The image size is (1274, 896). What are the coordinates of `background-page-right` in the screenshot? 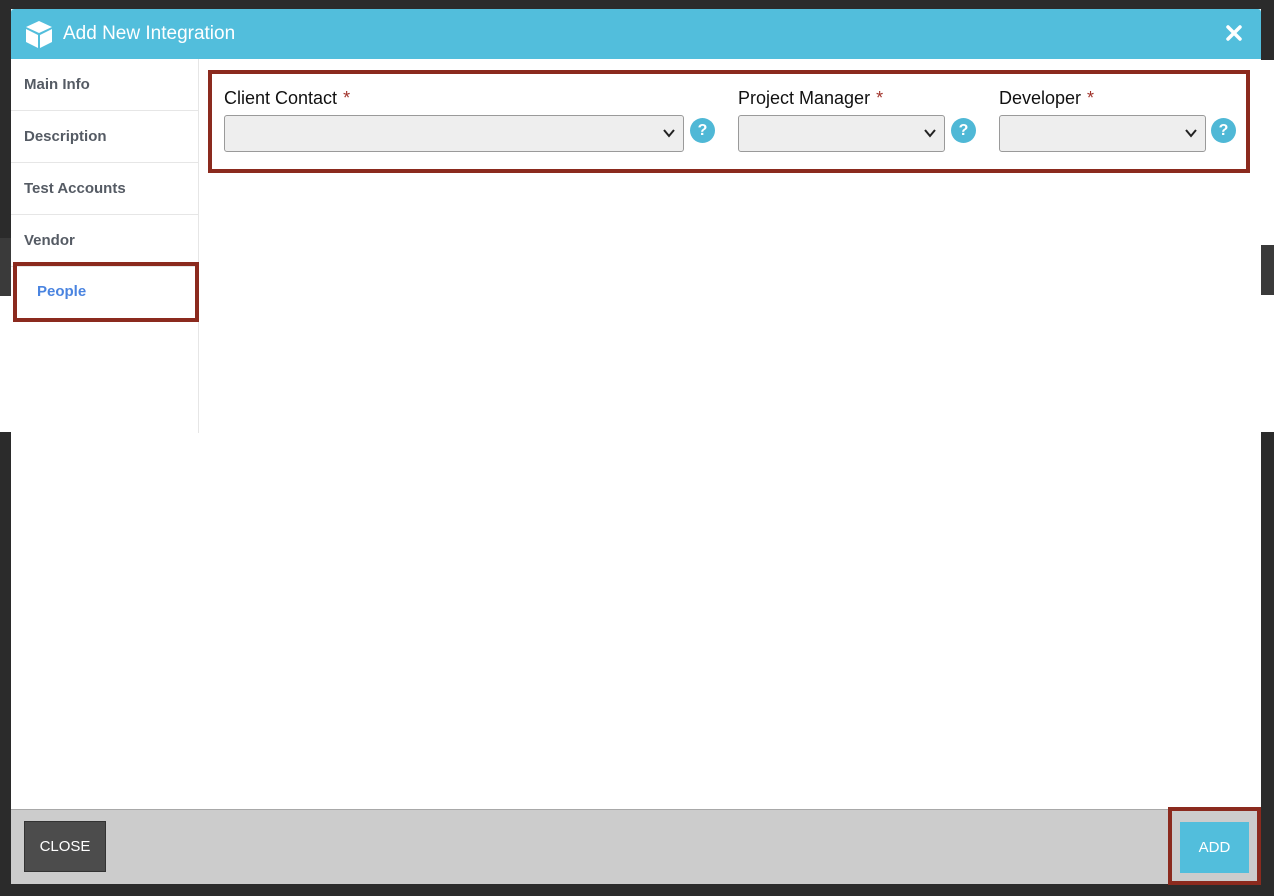 It's located at (1267, 246).